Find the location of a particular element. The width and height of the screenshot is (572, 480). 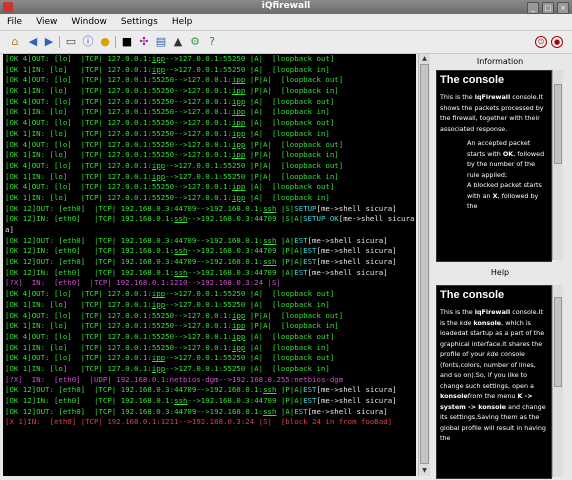

home-icon: ⌂ is located at coordinates (15, 42).